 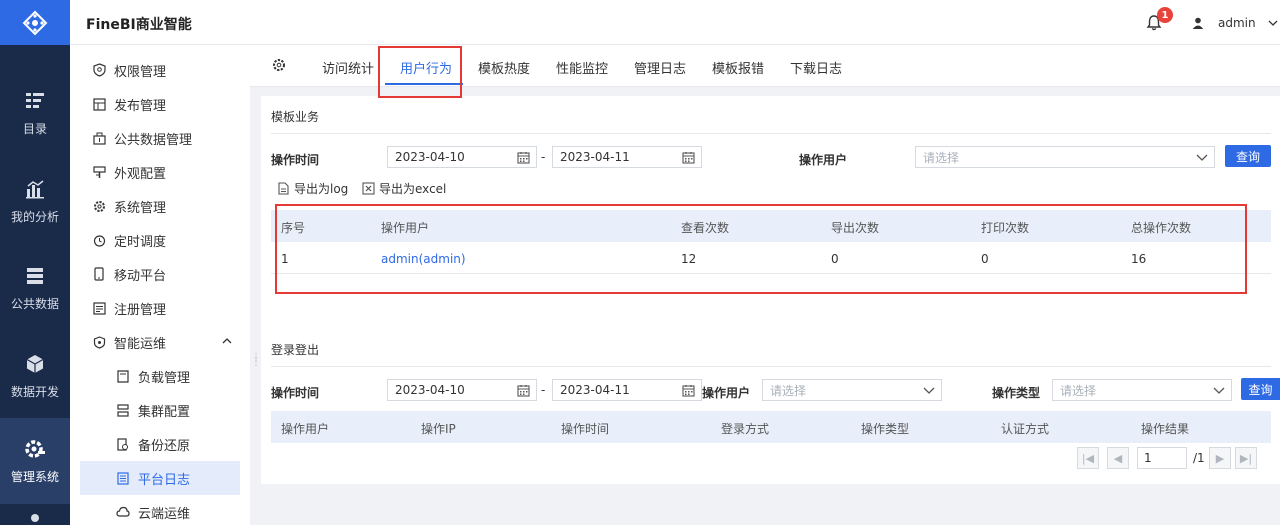 I want to click on table-header: 操作用户 操作IP 操作时间 登录方式 操作类型 认证方式 操作结果, so click(x=771, y=427).